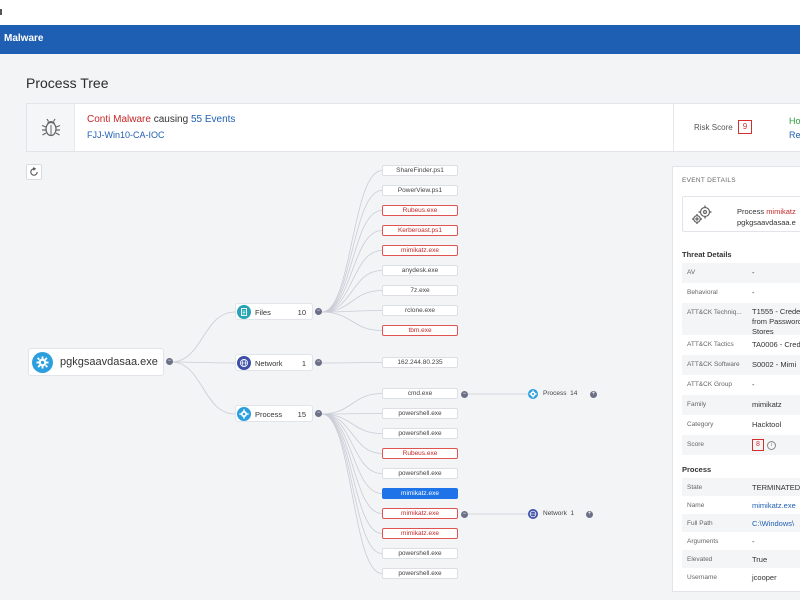 The width and height of the screenshot is (800, 600). What do you see at coordinates (767, 424) in the screenshot?
I see `detail-value: Hacktool` at bounding box center [767, 424].